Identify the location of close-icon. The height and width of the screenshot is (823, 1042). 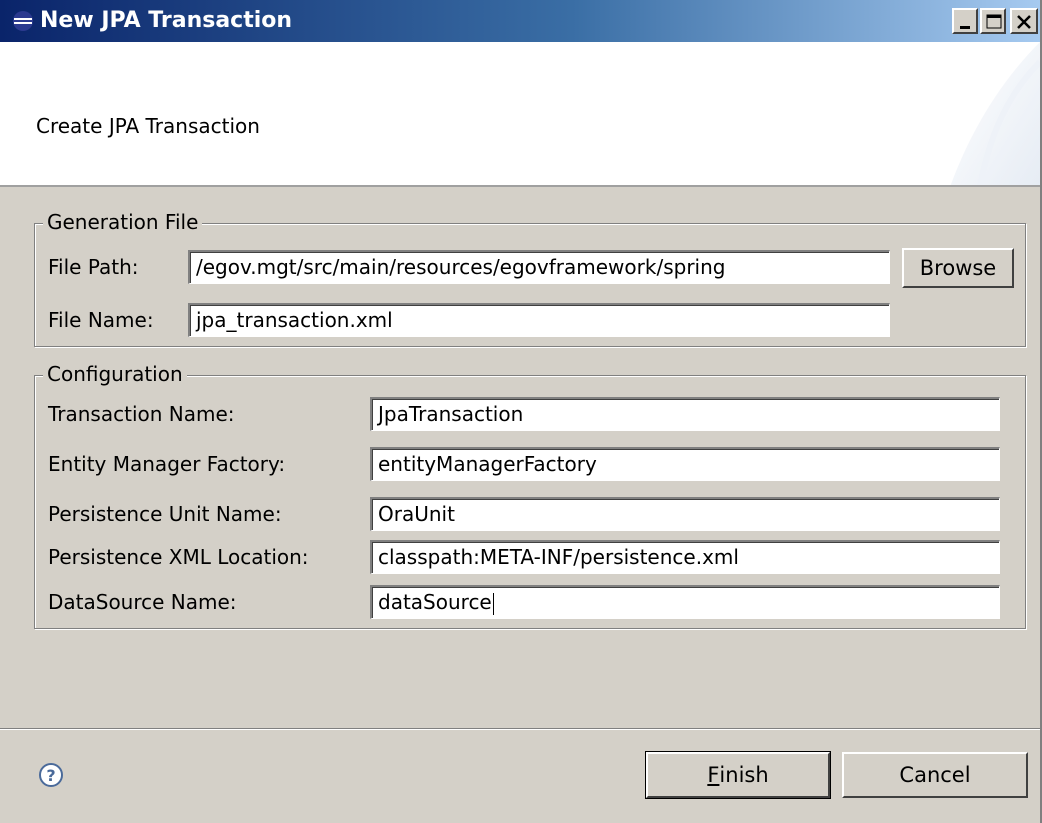
(1024, 22).